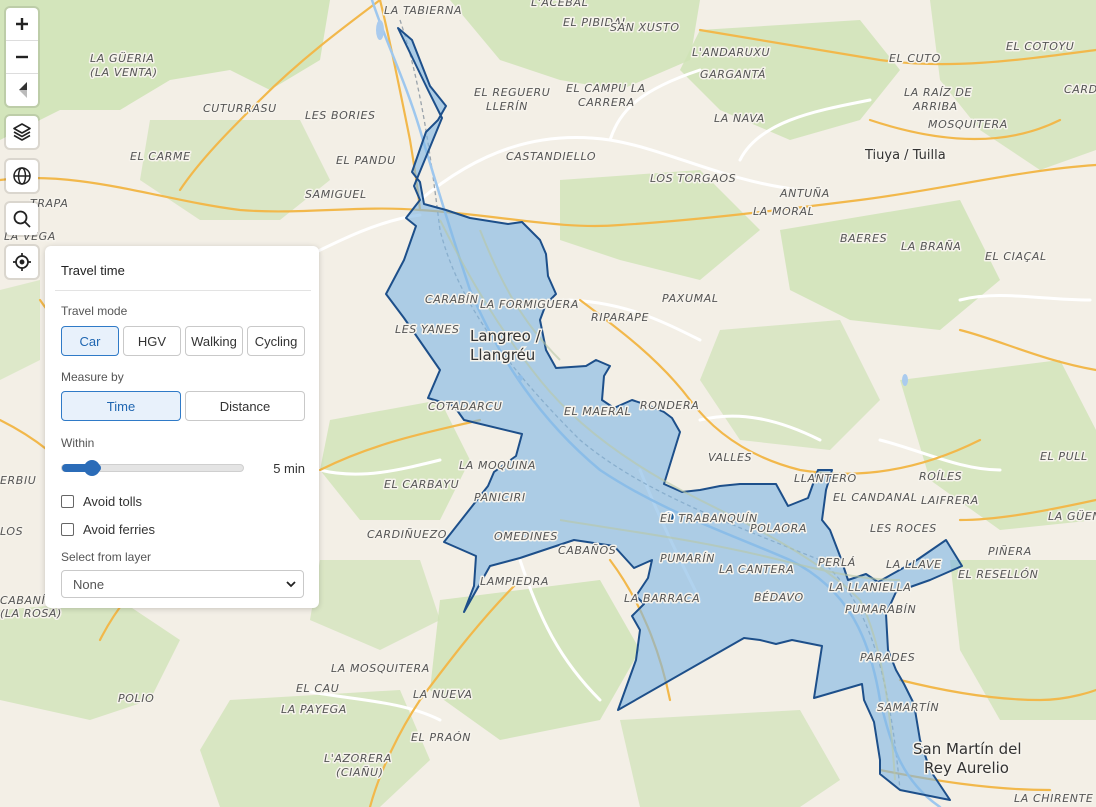 The image size is (1096, 807). I want to click on town-label-san-martin-sub: Rey Aurelio, so click(966, 768).